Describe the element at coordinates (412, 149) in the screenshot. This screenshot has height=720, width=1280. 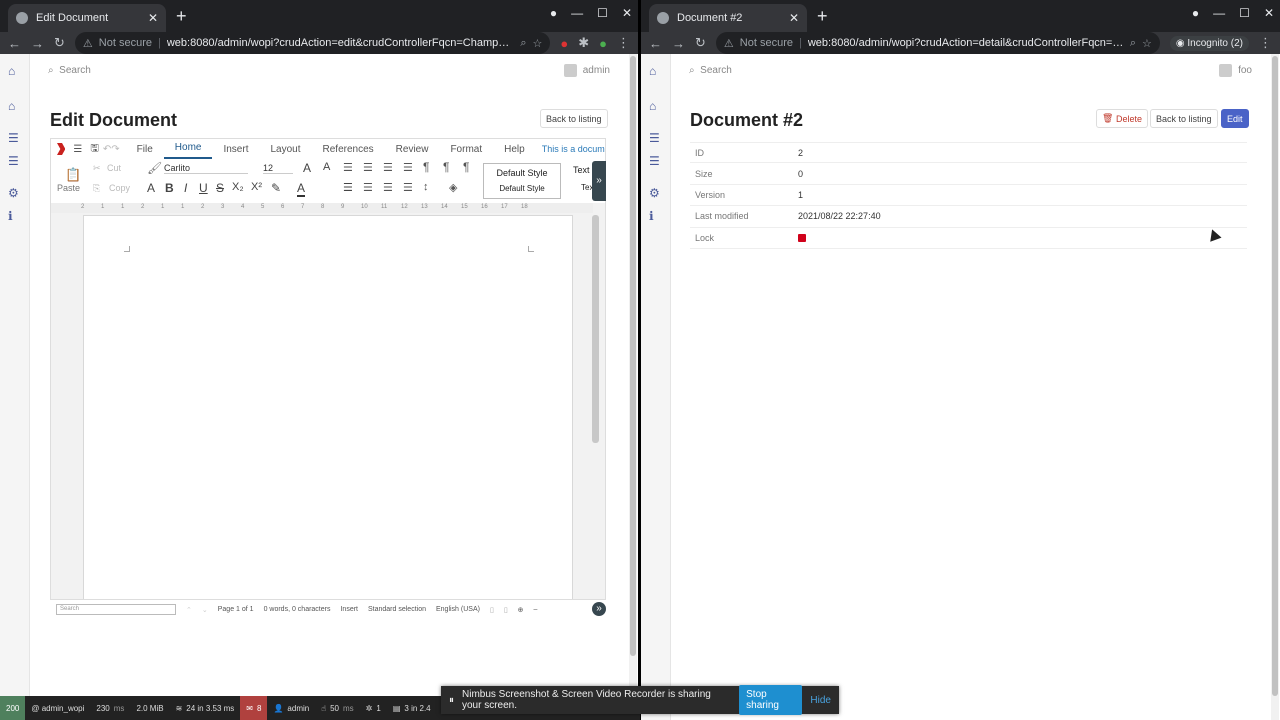
I see `menu-review: Review` at that location.